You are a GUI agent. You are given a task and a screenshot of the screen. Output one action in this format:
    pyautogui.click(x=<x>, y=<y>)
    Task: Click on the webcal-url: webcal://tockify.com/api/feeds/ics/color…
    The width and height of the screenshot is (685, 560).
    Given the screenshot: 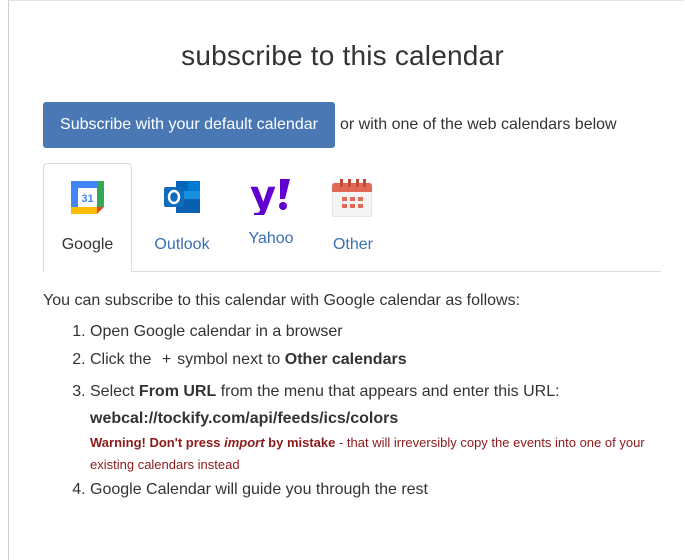 What is the action you would take?
    pyautogui.click(x=244, y=418)
    